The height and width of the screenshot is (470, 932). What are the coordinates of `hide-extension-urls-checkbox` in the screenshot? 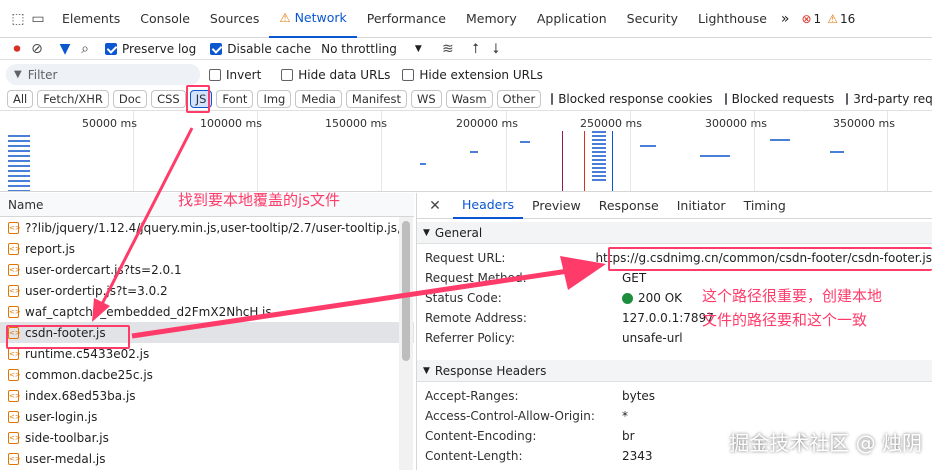 It's located at (408, 74).